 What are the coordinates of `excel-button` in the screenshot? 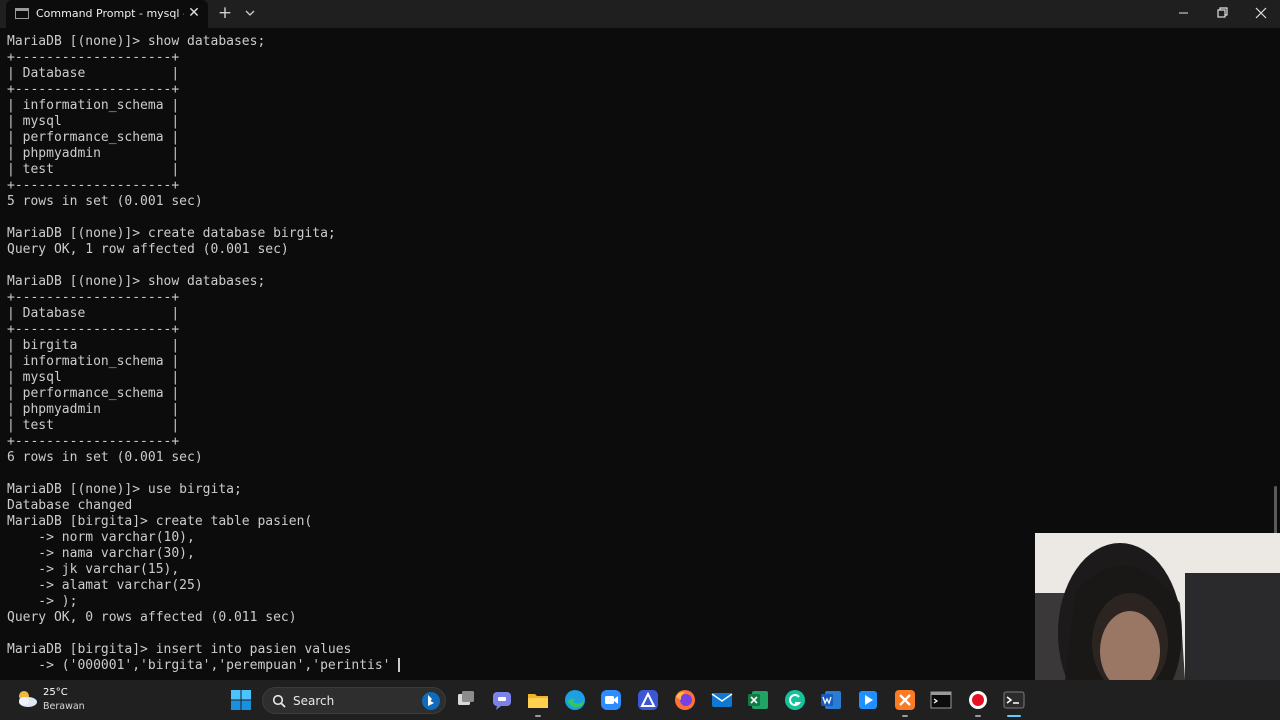 It's located at (758, 700).